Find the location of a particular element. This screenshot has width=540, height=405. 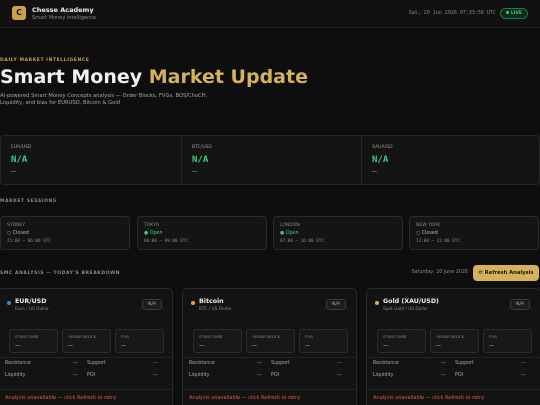

analysis-date: Saturday, 20 June 2026 is located at coordinates (439, 272).